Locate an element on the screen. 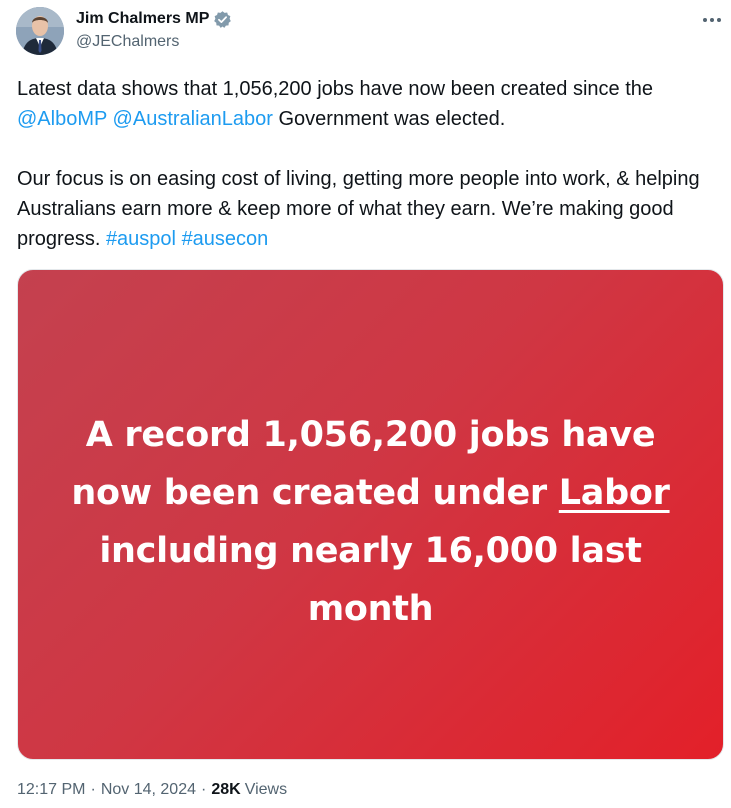 The image size is (731, 808). avatar is located at coordinates (40, 31).